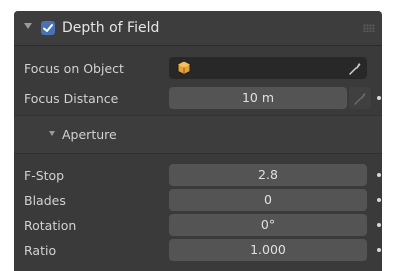 This screenshot has width=393, height=271. I want to click on focus-object-label: Focus on Object, so click(74, 68).